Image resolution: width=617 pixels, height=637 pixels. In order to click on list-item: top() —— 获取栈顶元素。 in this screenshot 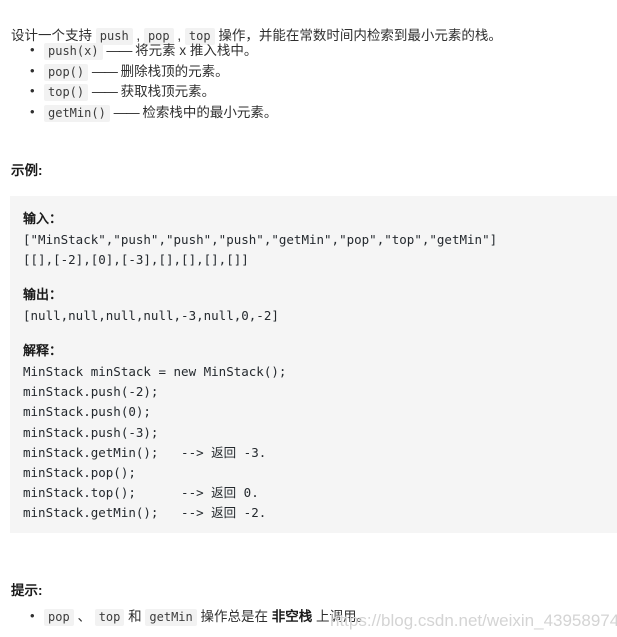, I will do `click(317, 92)`.